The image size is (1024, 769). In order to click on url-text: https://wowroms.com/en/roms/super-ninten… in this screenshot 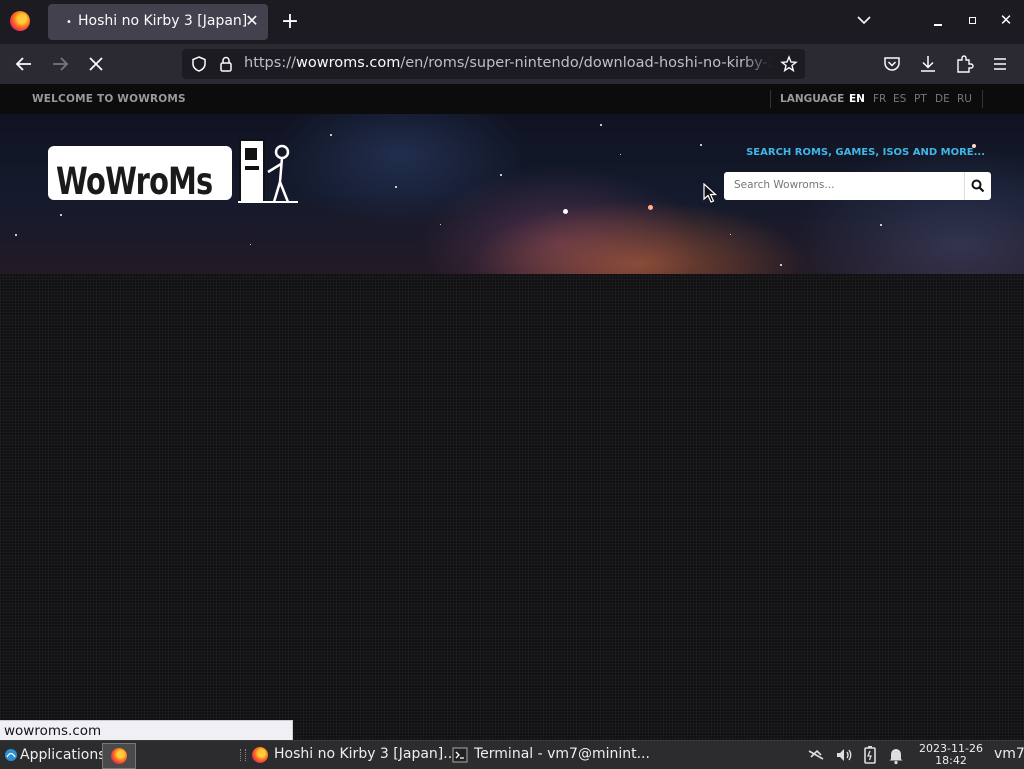, I will do `click(508, 63)`.